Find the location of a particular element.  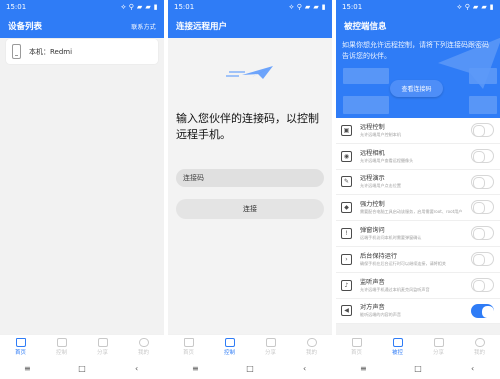

list-item: ♪ 监听声音 允许远端手机通过本机麦克风监听声音 is located at coordinates (418, 286).